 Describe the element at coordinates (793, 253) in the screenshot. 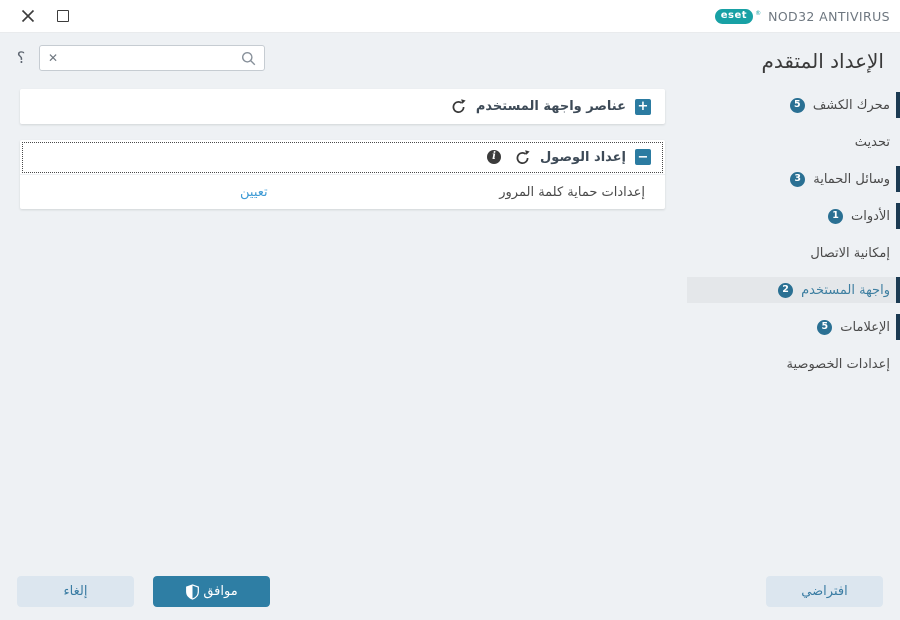

I see `sidebar-item-connectivity: إمكانية الاتصال` at that location.